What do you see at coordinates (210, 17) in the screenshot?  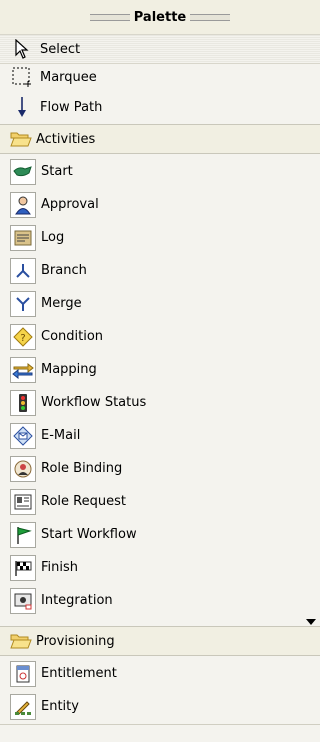 I see `grip-right` at bounding box center [210, 17].